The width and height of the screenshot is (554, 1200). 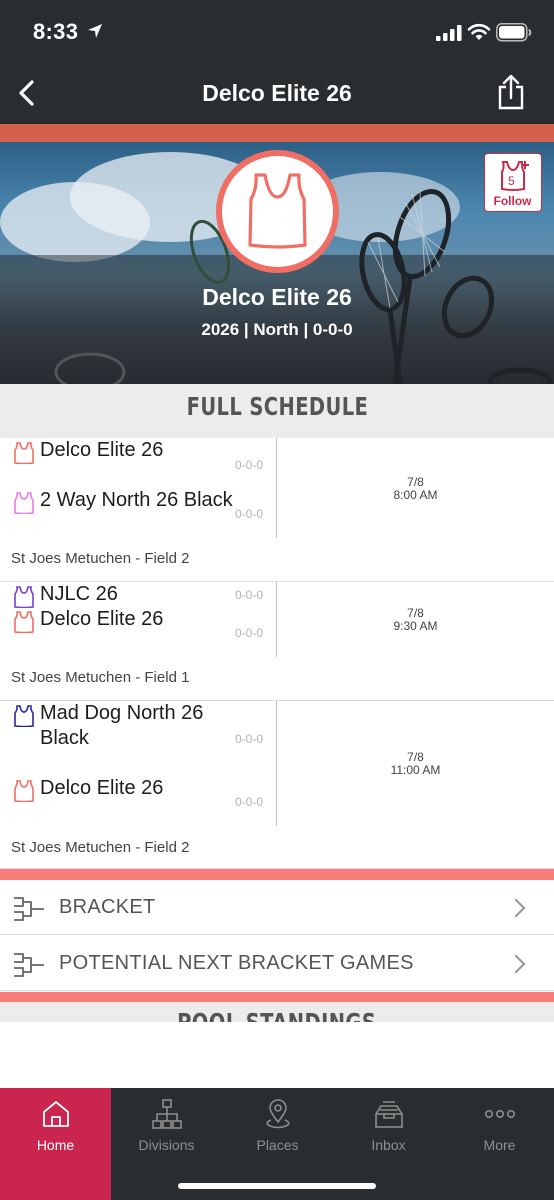 What do you see at coordinates (499, 1114) in the screenshot?
I see `more-icon` at bounding box center [499, 1114].